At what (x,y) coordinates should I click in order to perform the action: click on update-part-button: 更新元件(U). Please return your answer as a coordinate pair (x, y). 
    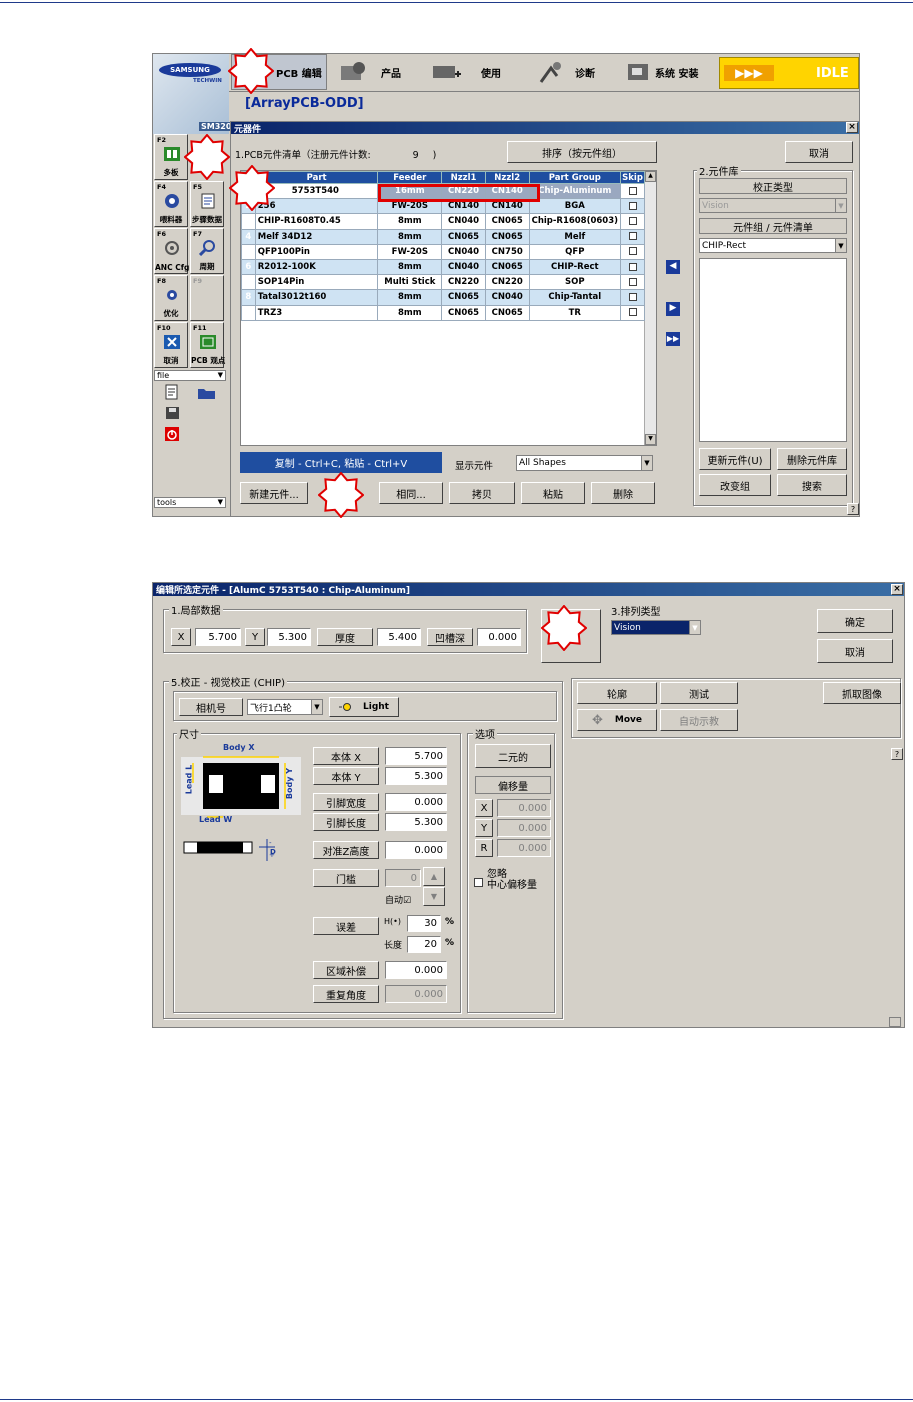
    Looking at the image, I should click on (735, 459).